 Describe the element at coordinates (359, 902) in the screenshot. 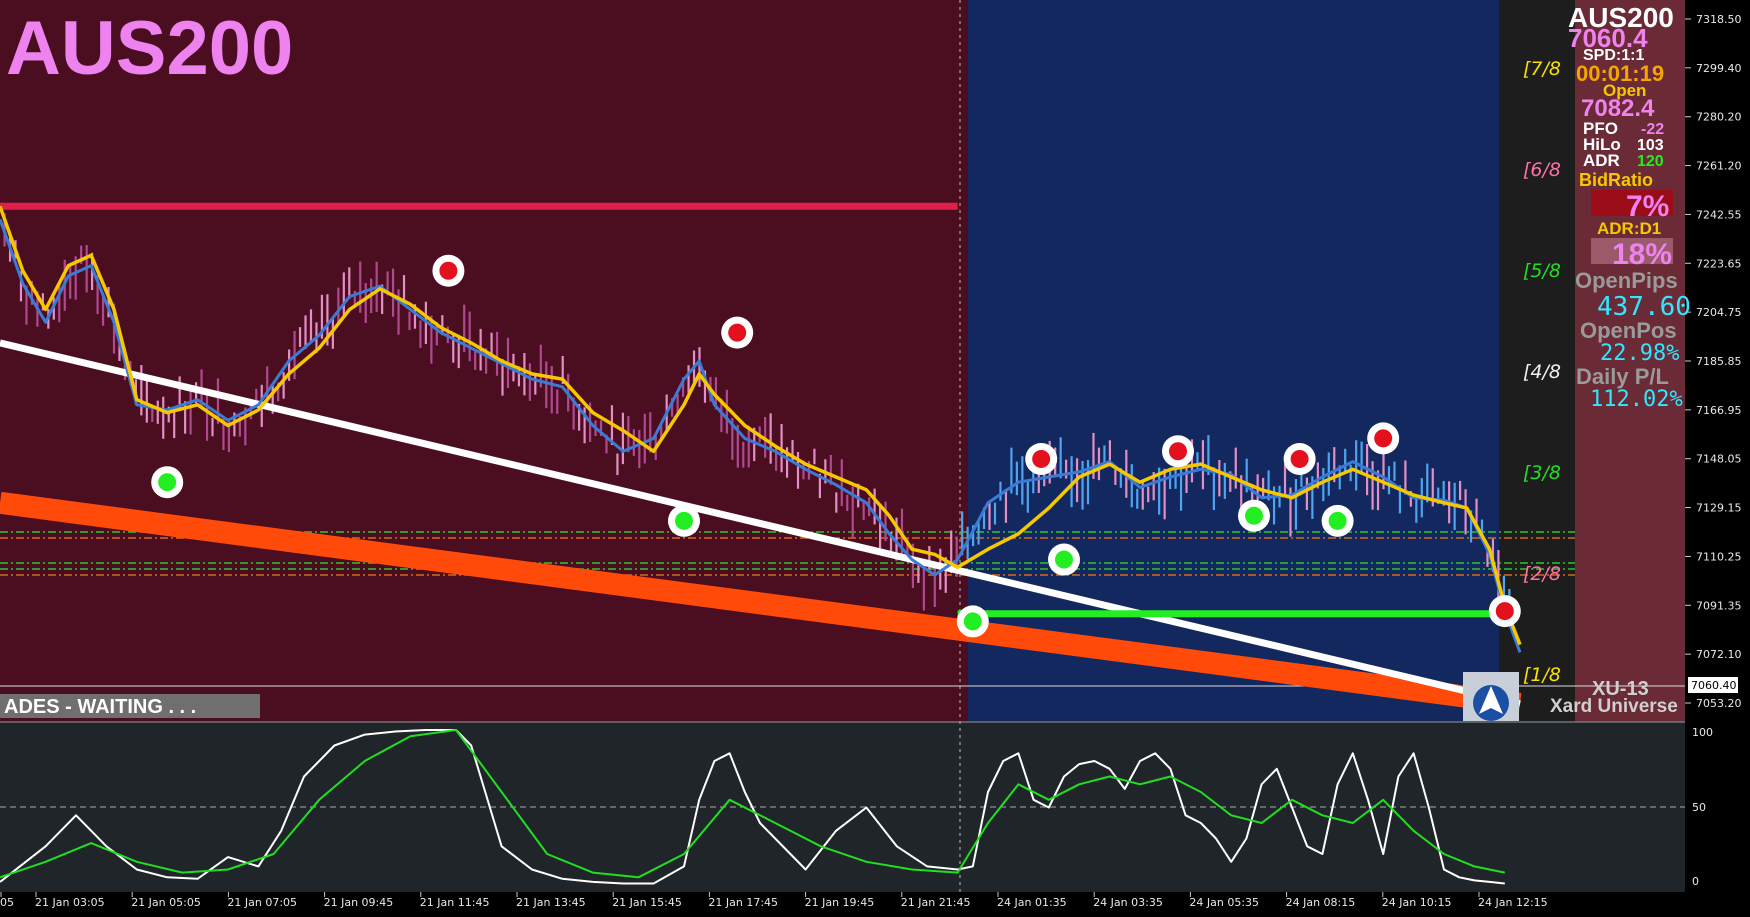

I see `x-tick-label: 21 Jan 09:45` at that location.